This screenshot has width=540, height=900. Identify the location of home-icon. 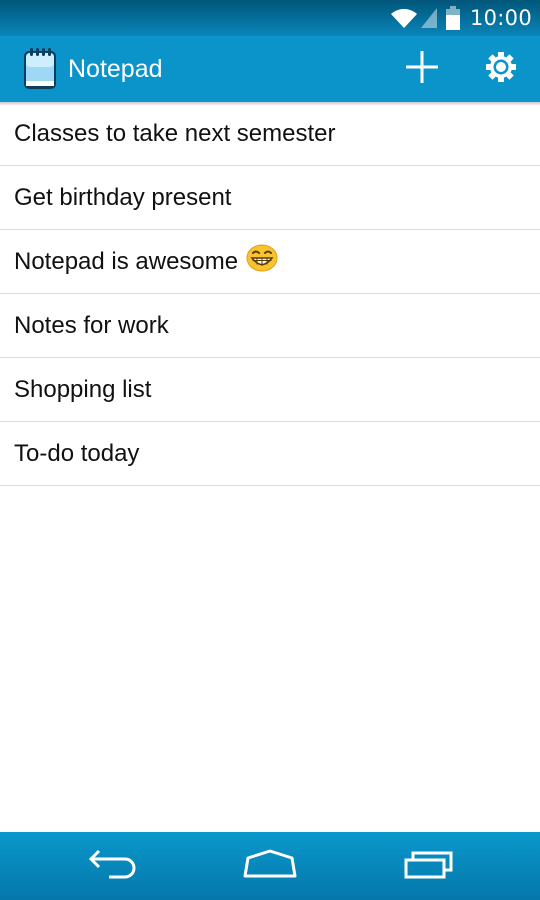
(270, 866).